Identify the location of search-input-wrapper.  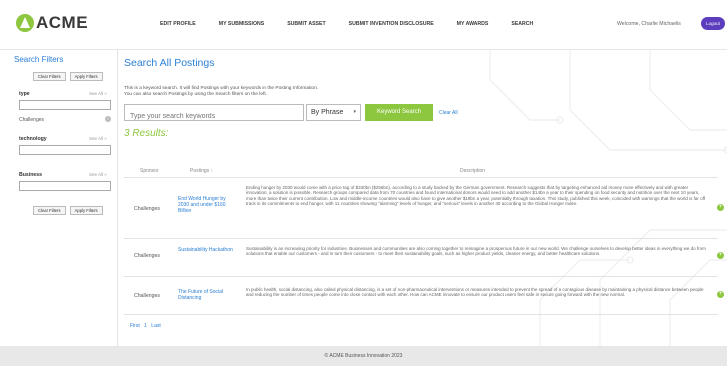
(214, 114).